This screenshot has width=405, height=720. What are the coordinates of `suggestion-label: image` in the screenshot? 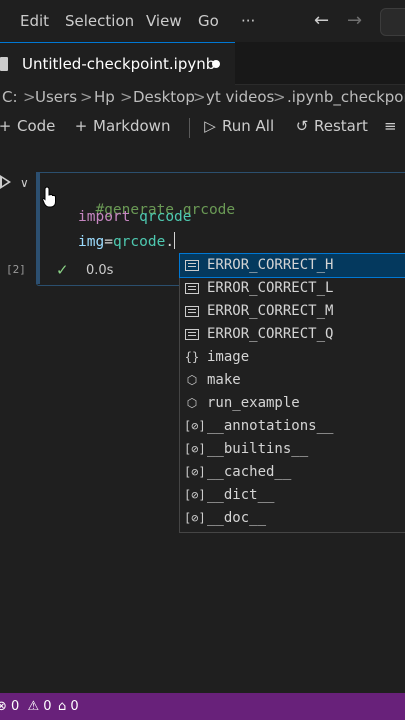 It's located at (228, 357).